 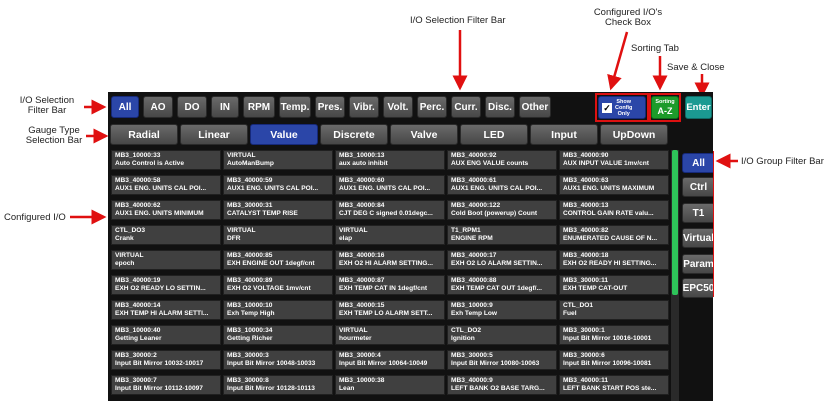 I want to click on io-item: MB3_30000:1 Input Bit Mirror 10016-10001, so click(x=614, y=335).